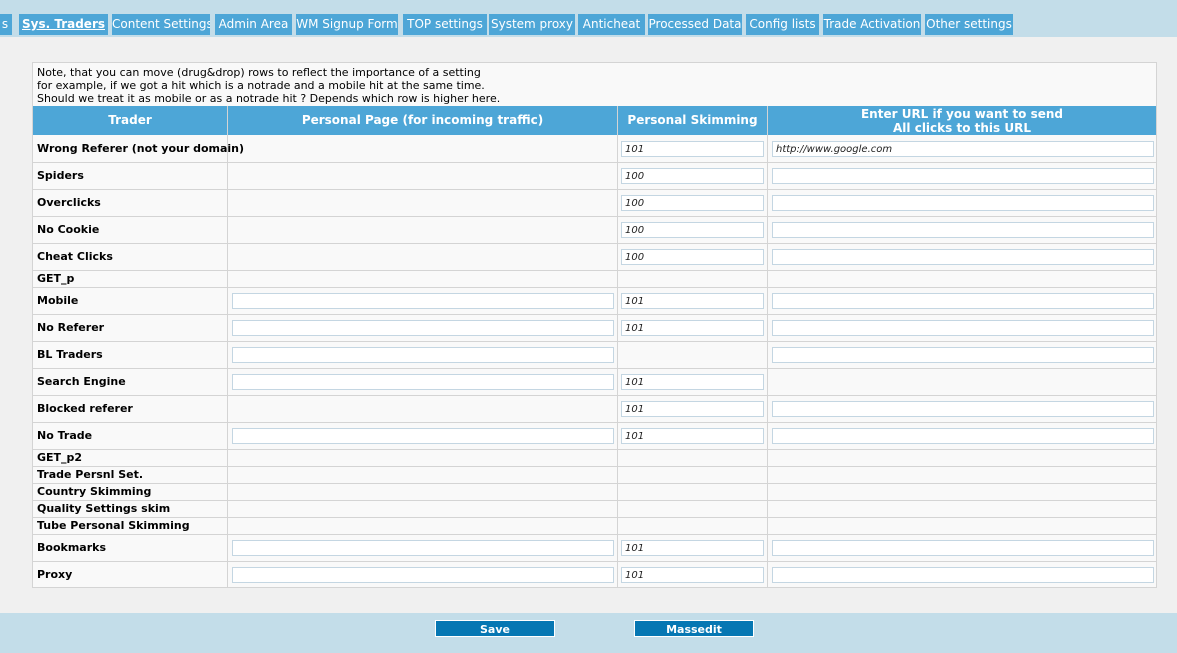 The height and width of the screenshot is (653, 1177). What do you see at coordinates (70, 327) in the screenshot?
I see `trader-row-label: No Referer` at bounding box center [70, 327].